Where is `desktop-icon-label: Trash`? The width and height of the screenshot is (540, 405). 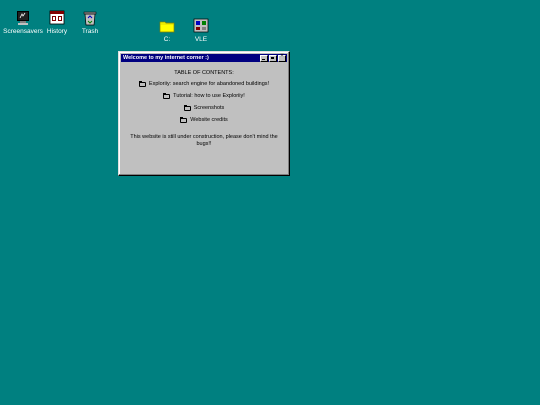 desktop-icon-label: Trash is located at coordinates (90, 31).